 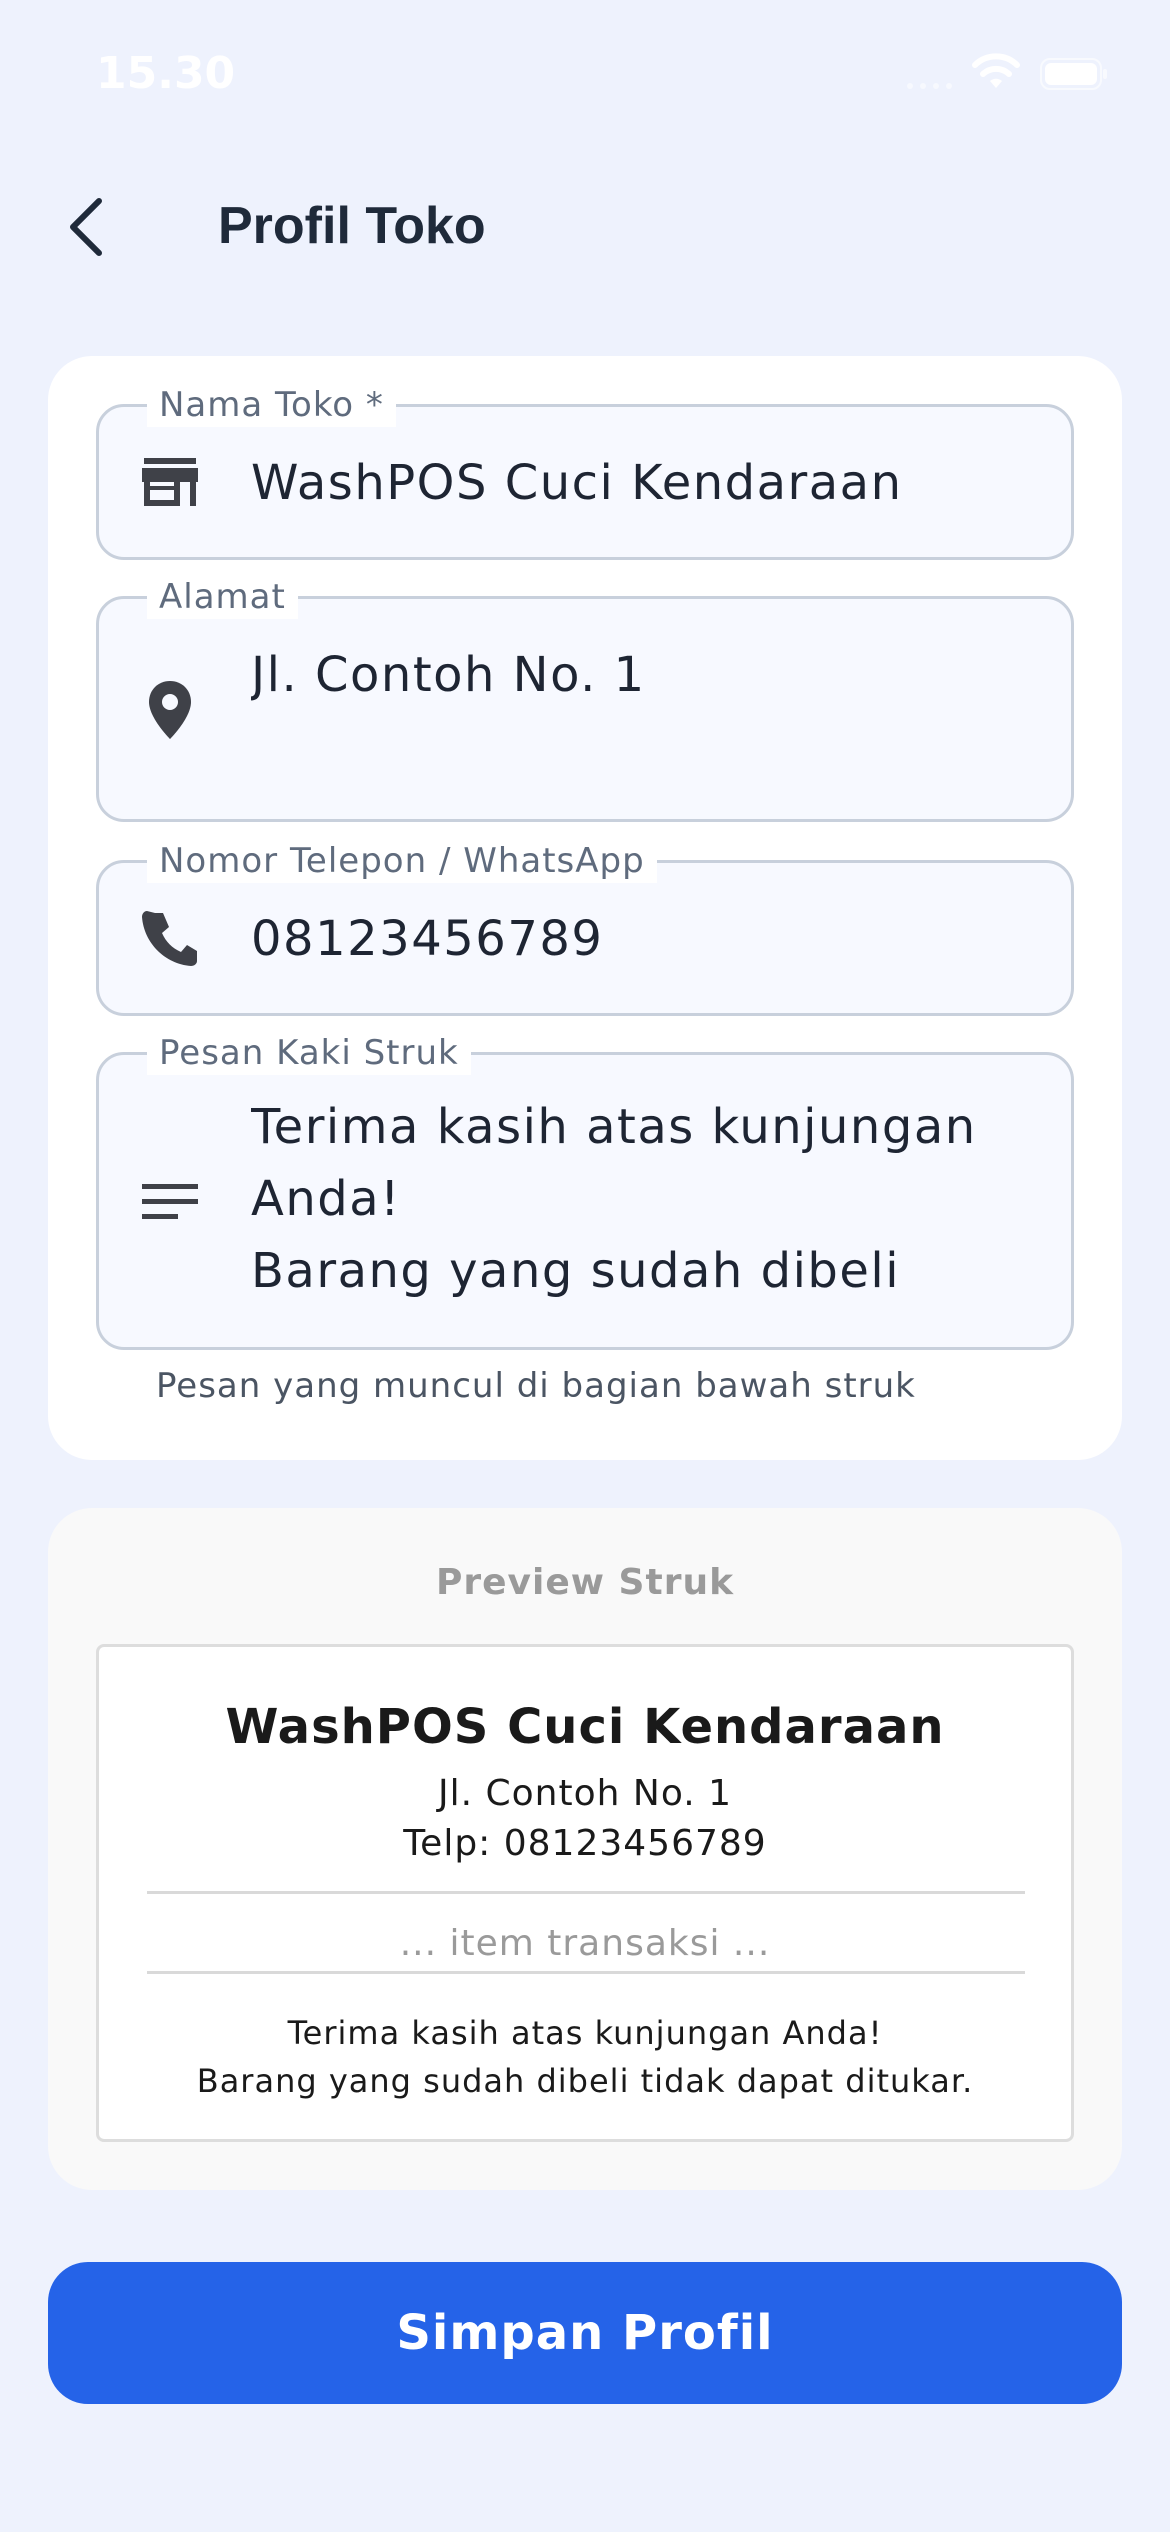 What do you see at coordinates (170, 710) in the screenshot?
I see `location-pin-icon` at bounding box center [170, 710].